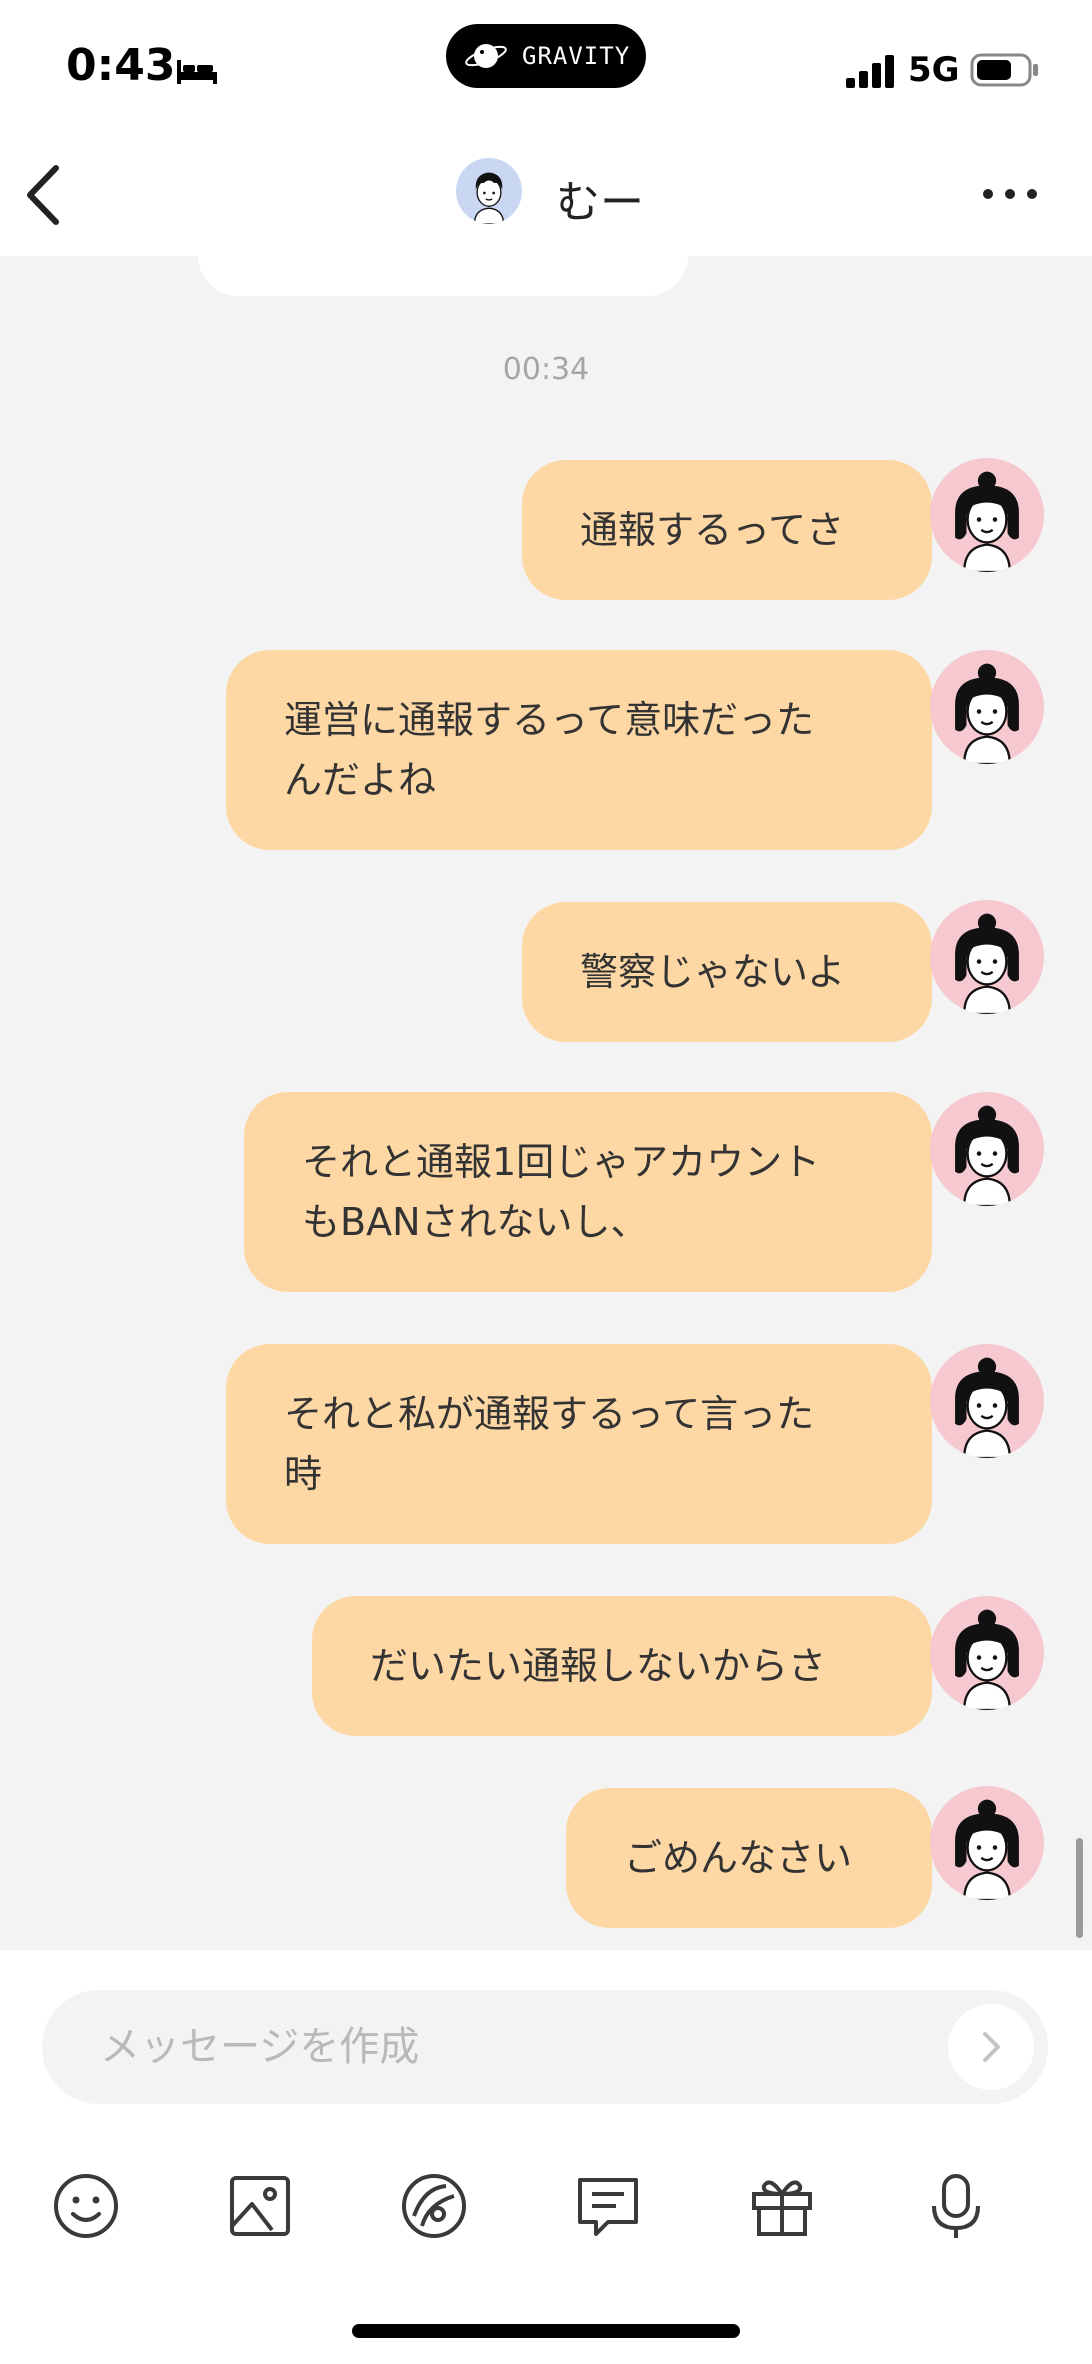 The height and width of the screenshot is (2364, 1092). I want to click on planet-logo-icon, so click(486, 56).